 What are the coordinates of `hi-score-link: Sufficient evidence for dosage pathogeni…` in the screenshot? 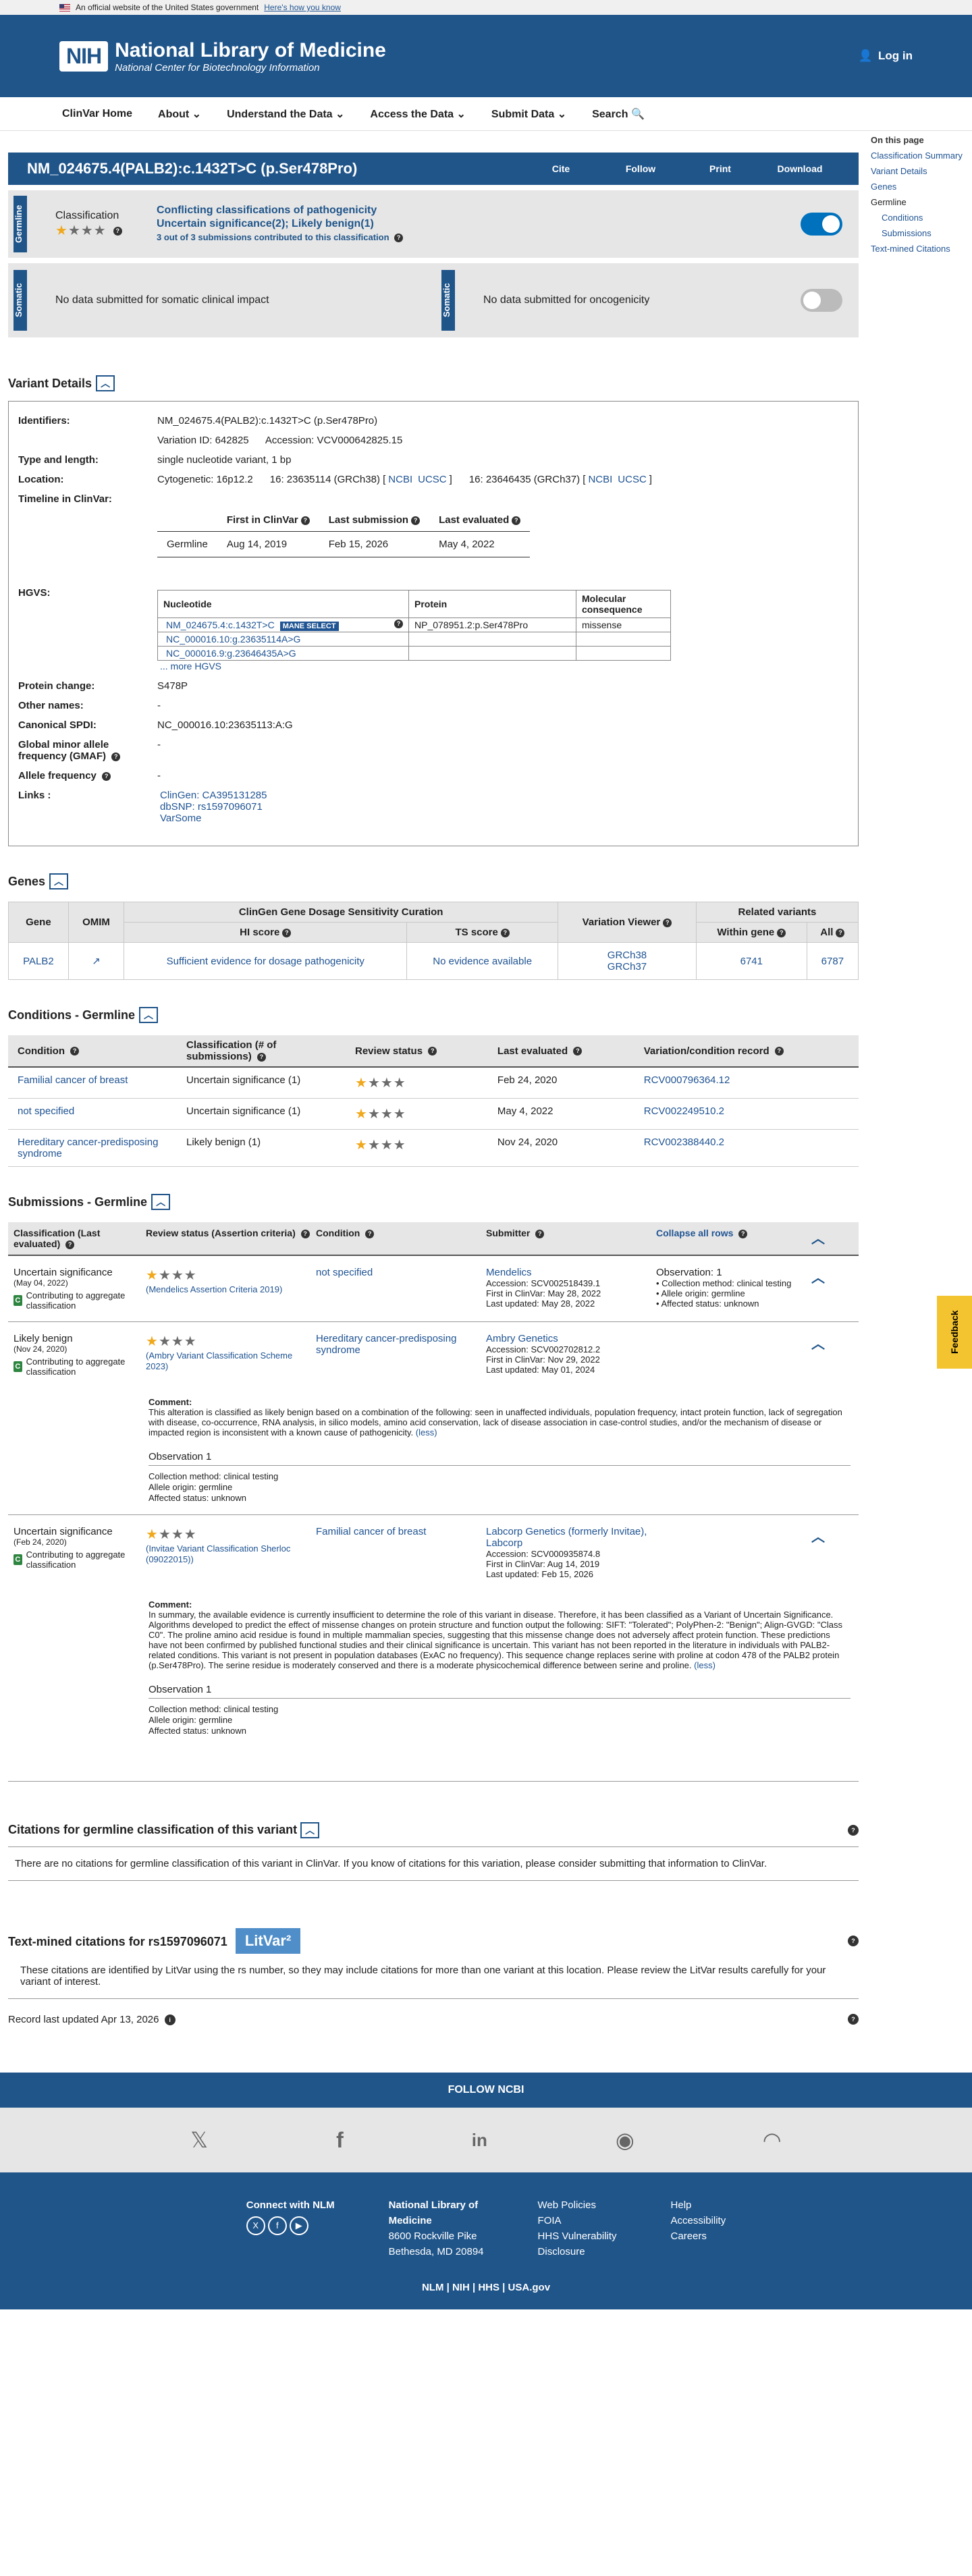 It's located at (265, 961).